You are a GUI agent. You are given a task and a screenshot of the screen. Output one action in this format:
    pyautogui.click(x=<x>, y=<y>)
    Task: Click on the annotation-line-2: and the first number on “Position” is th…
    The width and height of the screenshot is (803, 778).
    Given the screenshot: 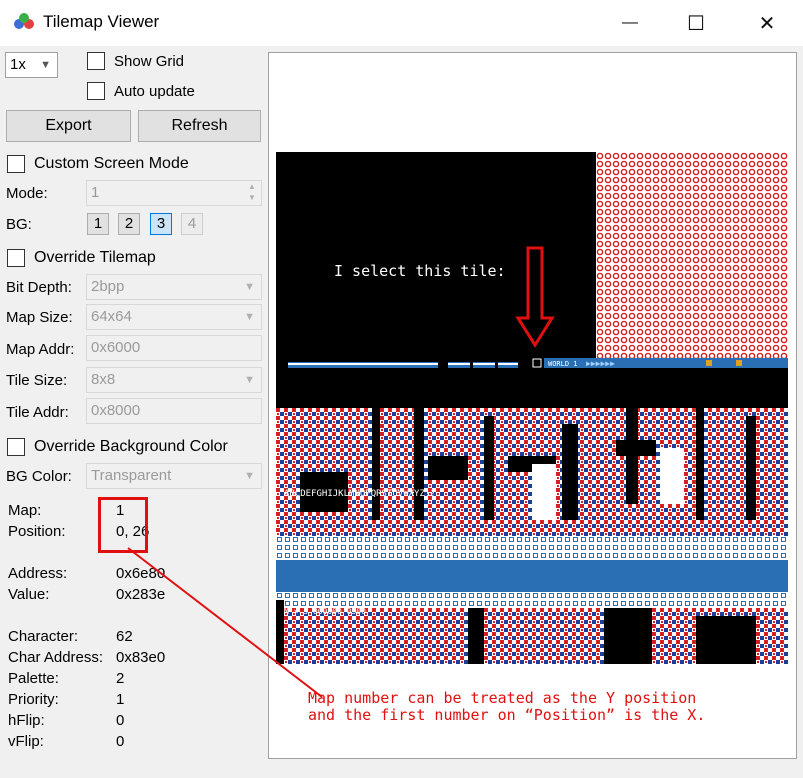 What is the action you would take?
    pyautogui.click(x=507, y=715)
    